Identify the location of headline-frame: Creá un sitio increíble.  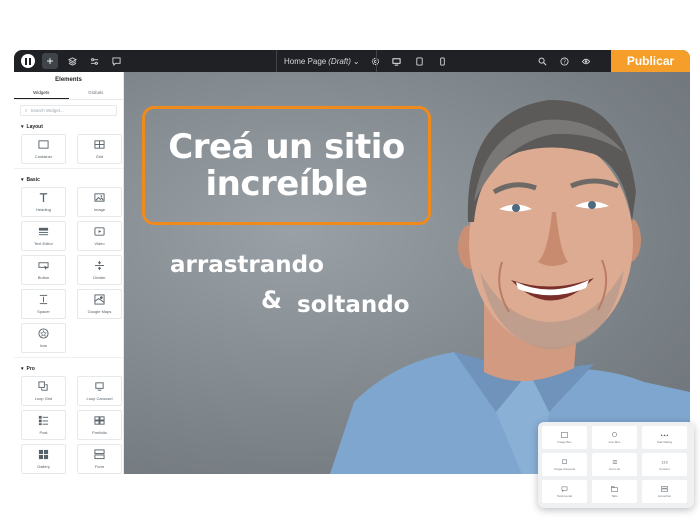
(286, 165).